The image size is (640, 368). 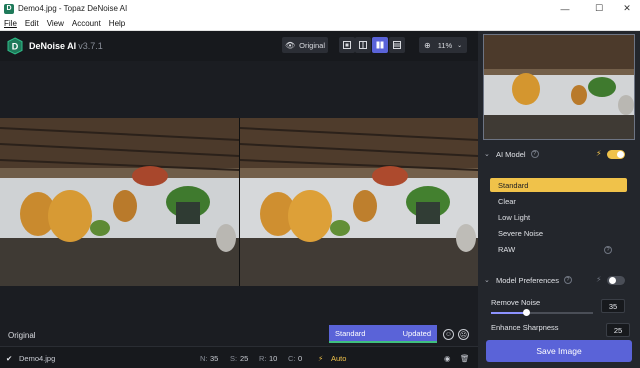 I want to click on side-by-side-icon, so click(x=380, y=45).